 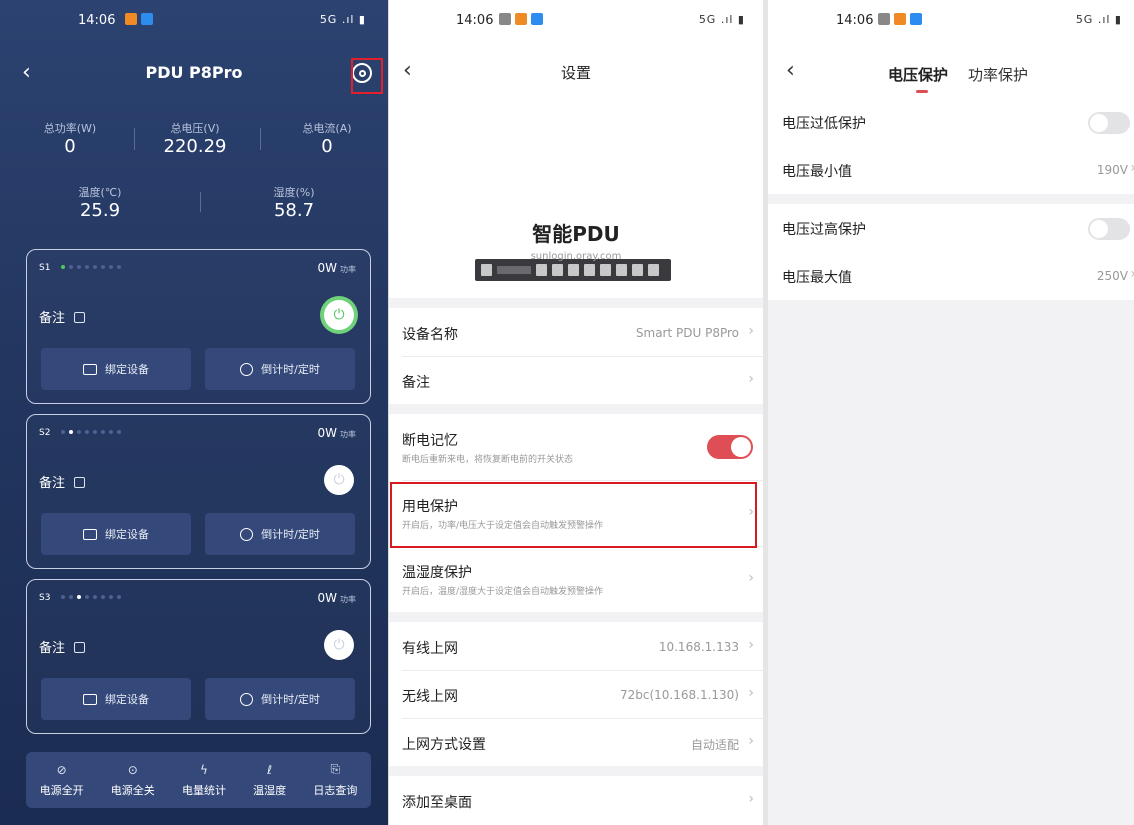 What do you see at coordinates (790, 70) in the screenshot?
I see `back-button: ‹` at bounding box center [790, 70].